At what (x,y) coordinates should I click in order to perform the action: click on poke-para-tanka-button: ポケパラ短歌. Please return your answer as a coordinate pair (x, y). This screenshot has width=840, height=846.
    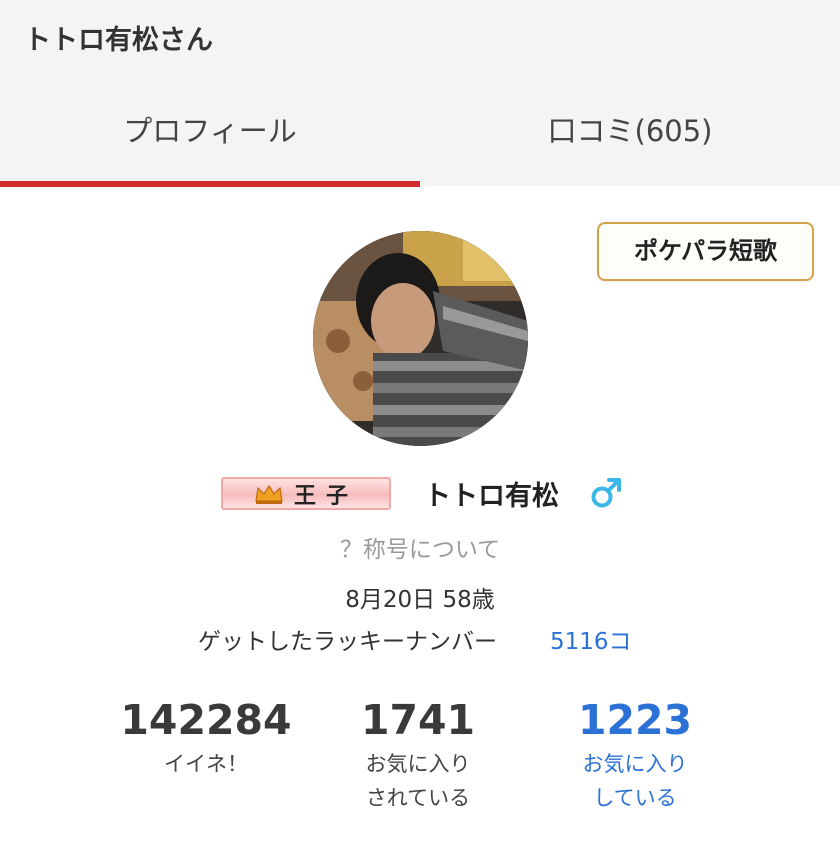
    Looking at the image, I should click on (705, 251).